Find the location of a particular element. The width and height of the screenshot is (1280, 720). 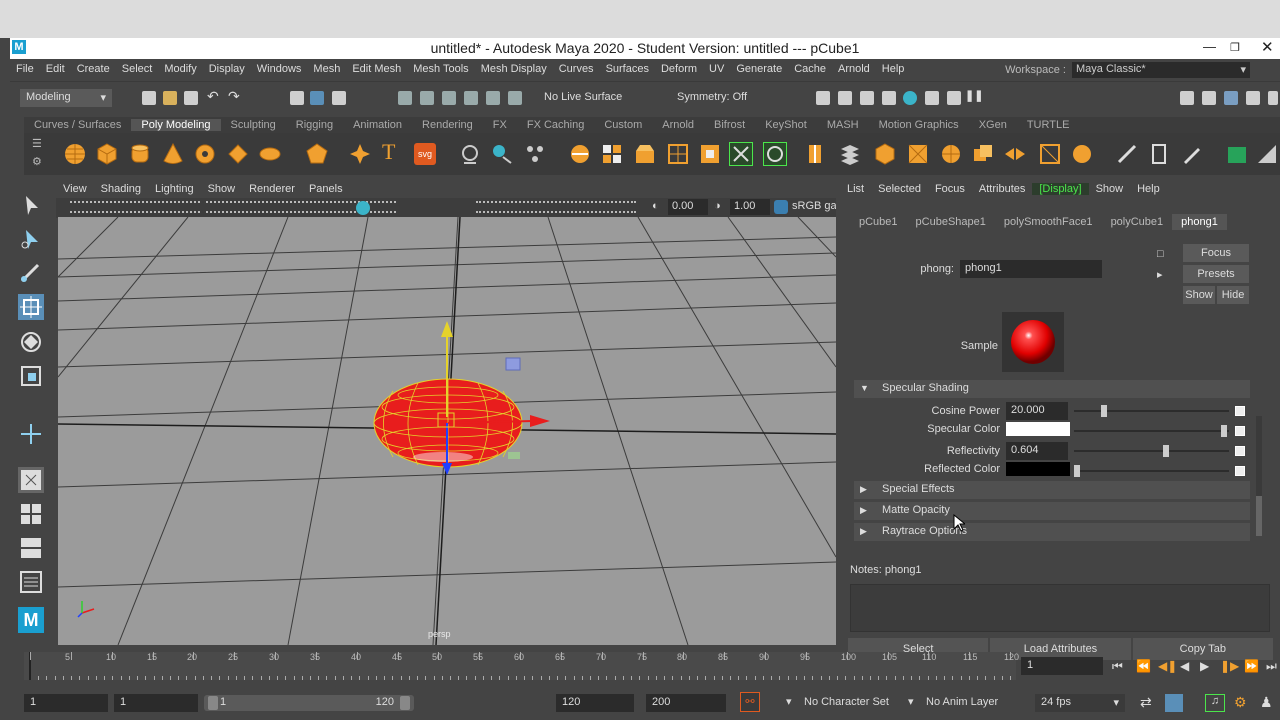

ae-tab-pcube1: pCube1 is located at coordinates (878, 222).